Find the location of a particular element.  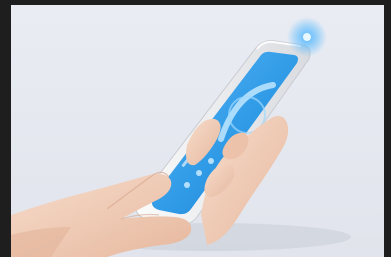

frame-left-border is located at coordinates (5, 128).